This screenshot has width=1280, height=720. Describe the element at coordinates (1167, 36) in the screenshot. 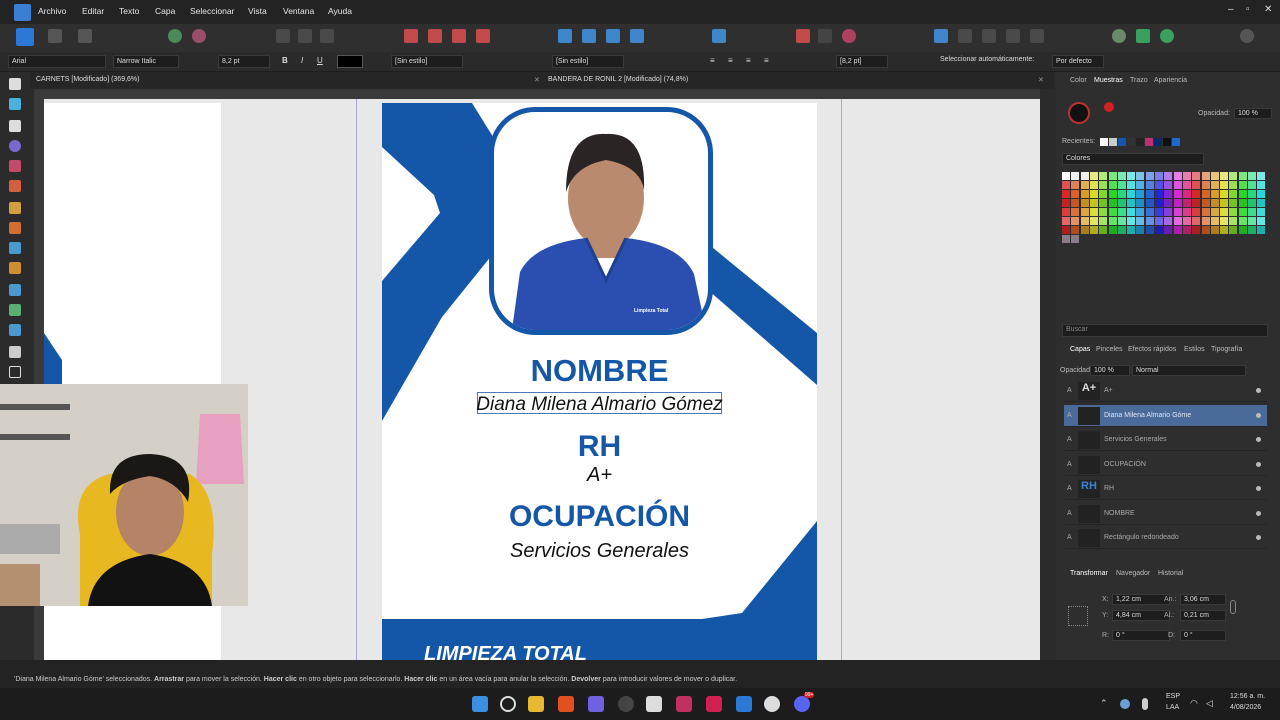

I see `preview-icon` at that location.